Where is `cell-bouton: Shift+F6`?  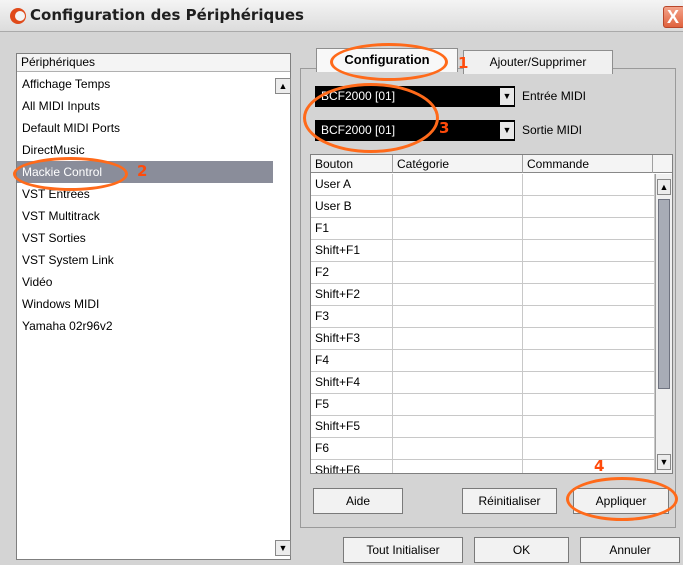 cell-bouton: Shift+F6 is located at coordinates (352, 466).